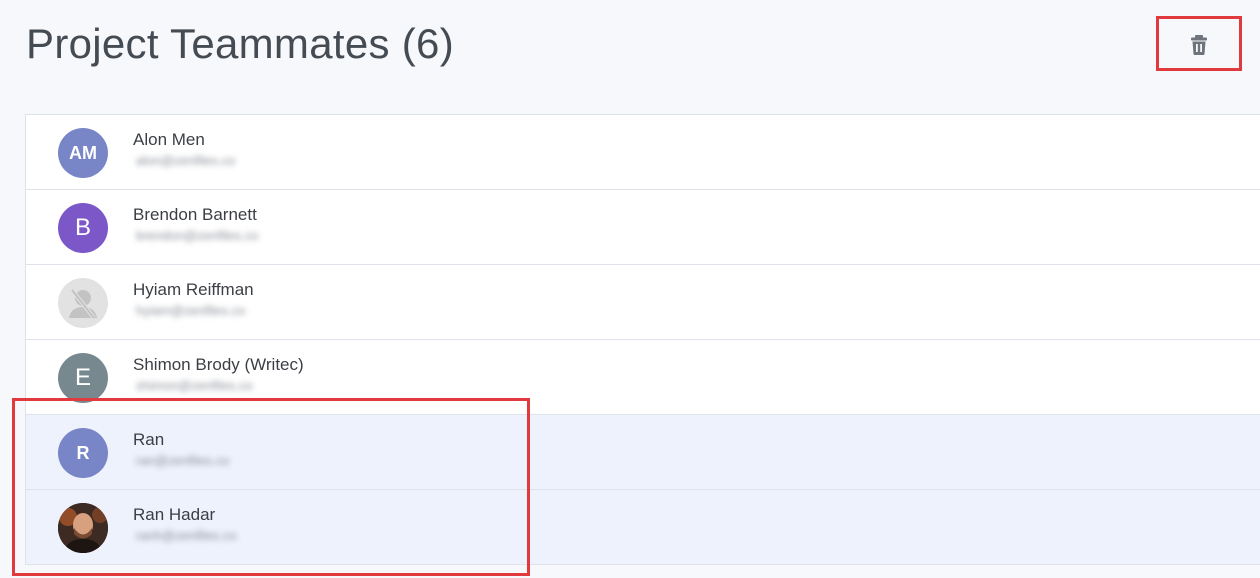  I want to click on teammate-email: ran@zenfiles.co, so click(183, 460).